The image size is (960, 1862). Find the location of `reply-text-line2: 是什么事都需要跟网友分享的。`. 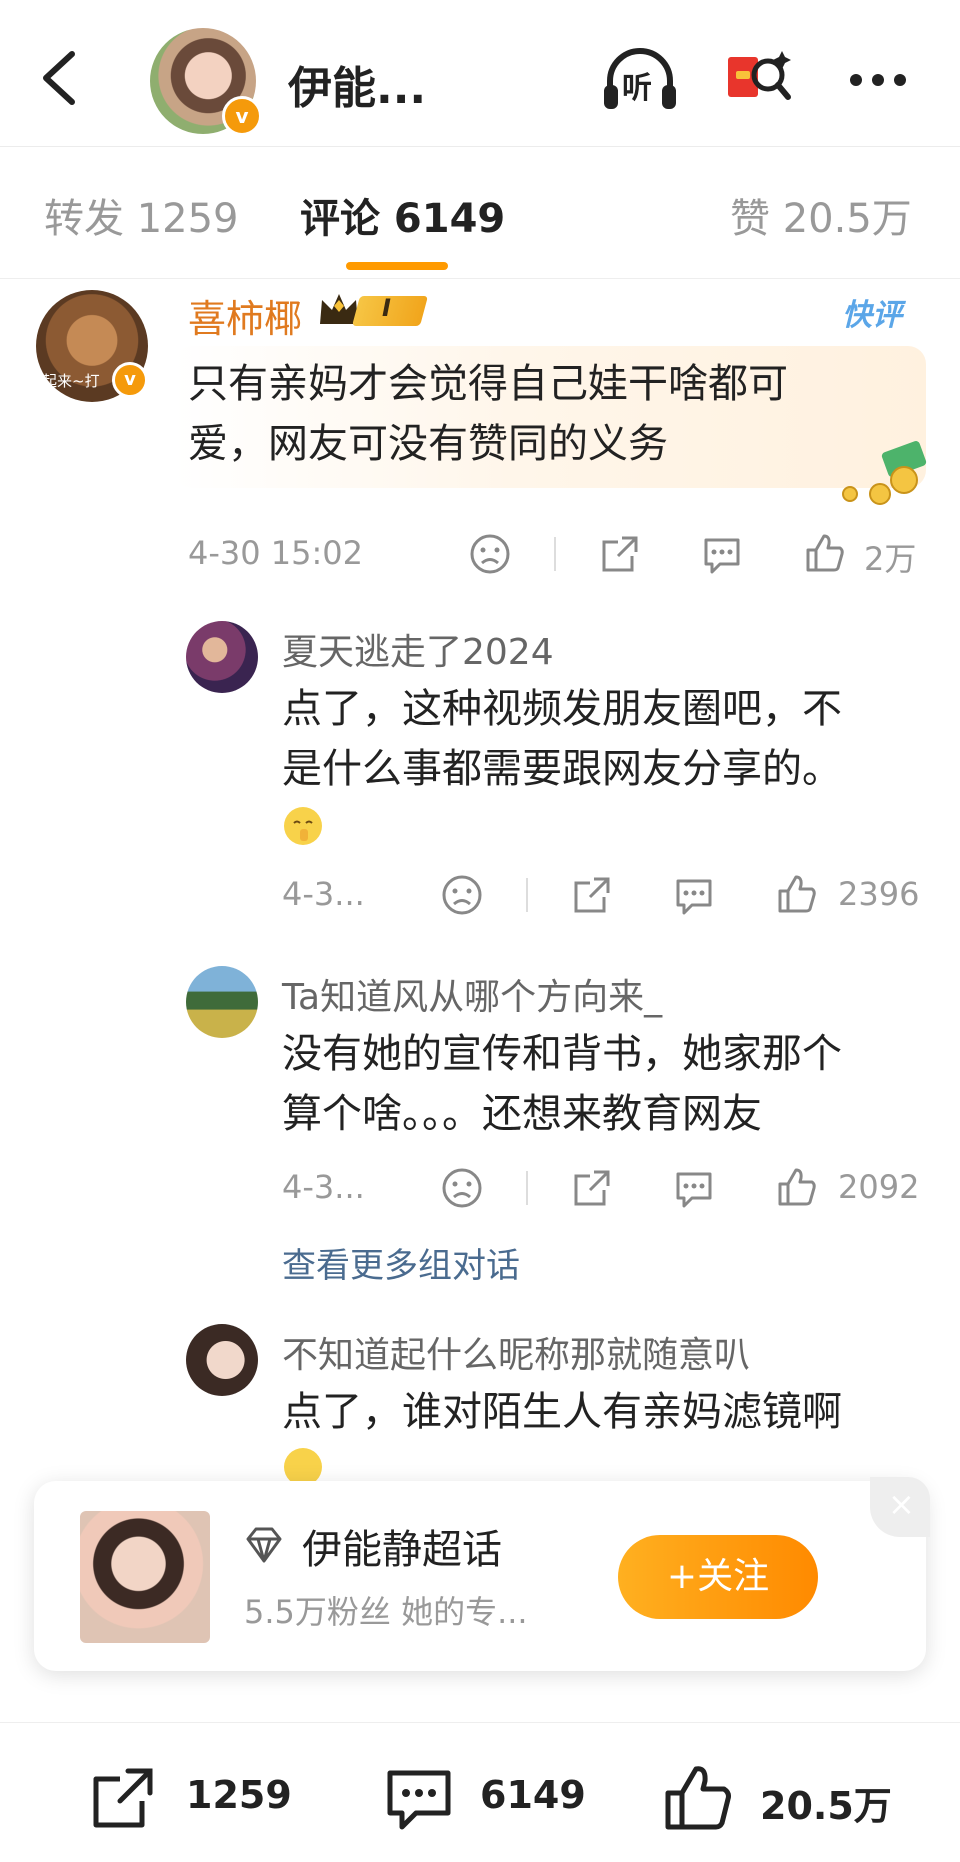

reply-text-line2: 是什么事都需要跟网友分享的。 is located at coordinates (562, 769).